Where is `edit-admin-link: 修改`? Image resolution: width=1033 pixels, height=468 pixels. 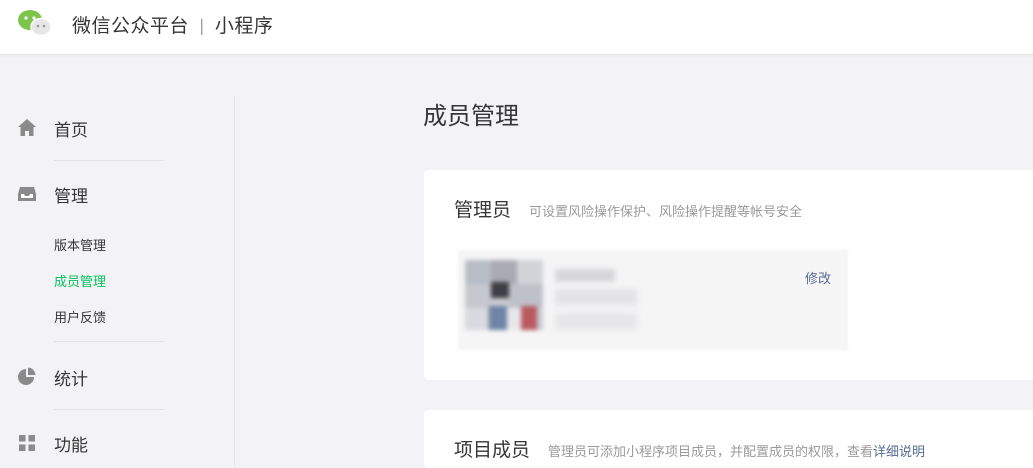
edit-admin-link: 修改 is located at coordinates (818, 277).